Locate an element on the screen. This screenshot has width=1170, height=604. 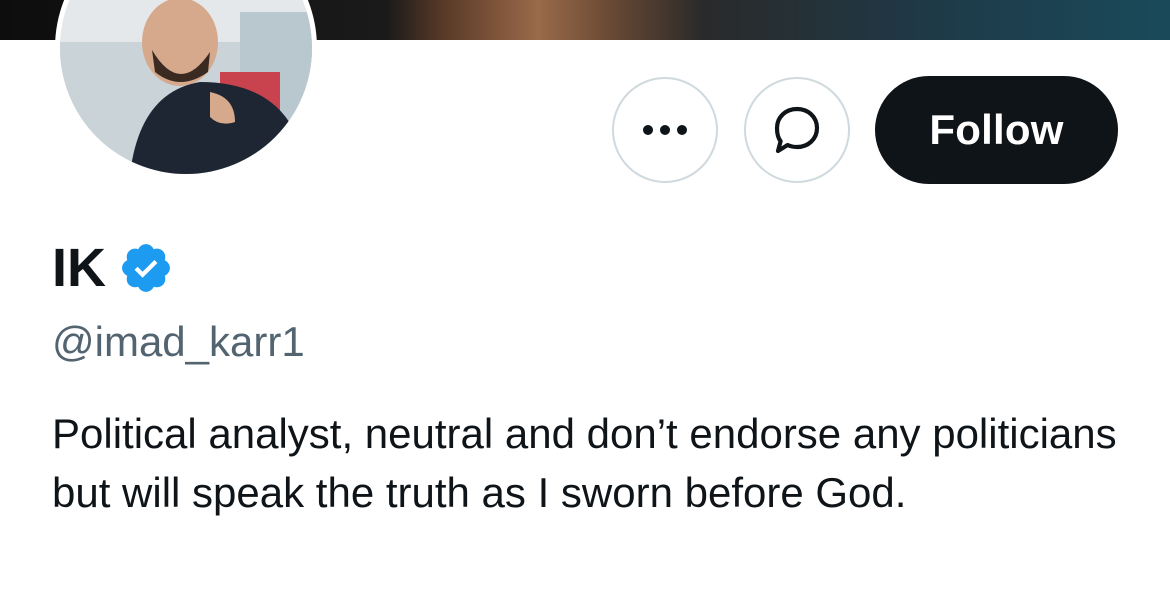
name-row: IK is located at coordinates (113, 268).